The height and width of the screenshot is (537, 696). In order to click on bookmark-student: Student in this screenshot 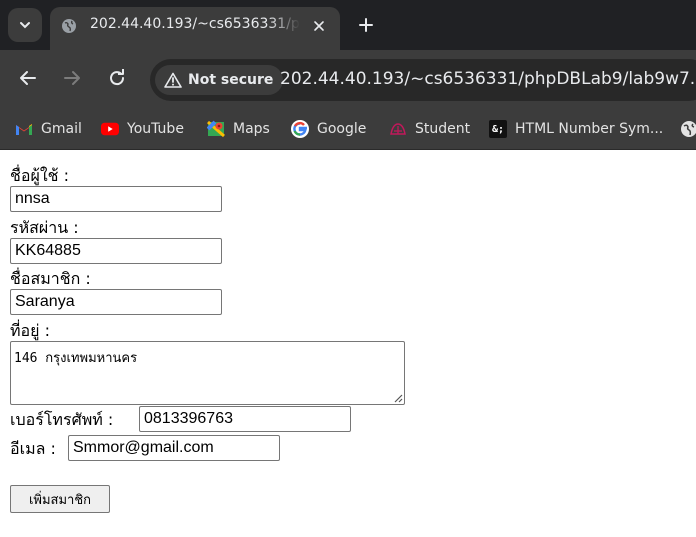, I will do `click(429, 129)`.